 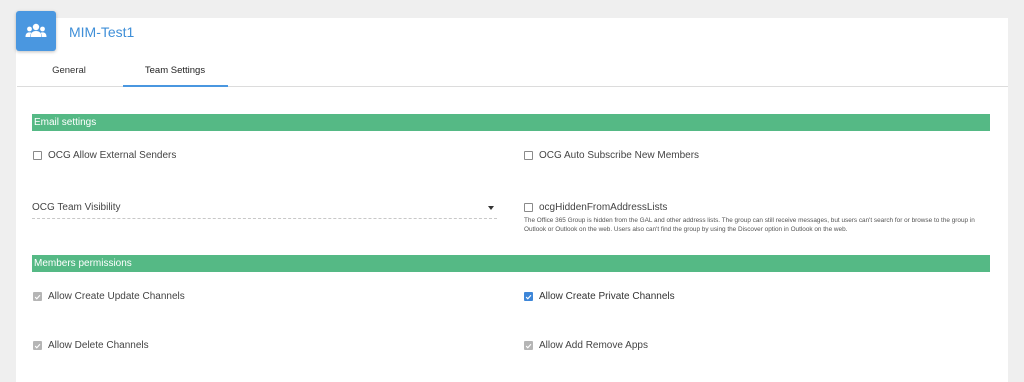 I want to click on group-people-icon, so click(x=36, y=30).